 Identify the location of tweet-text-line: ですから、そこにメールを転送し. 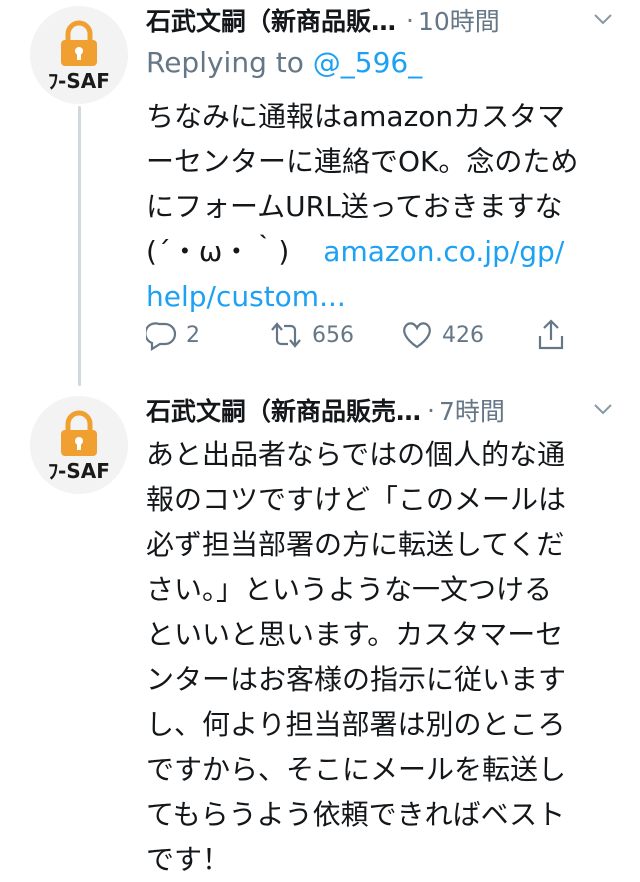
(356, 769).